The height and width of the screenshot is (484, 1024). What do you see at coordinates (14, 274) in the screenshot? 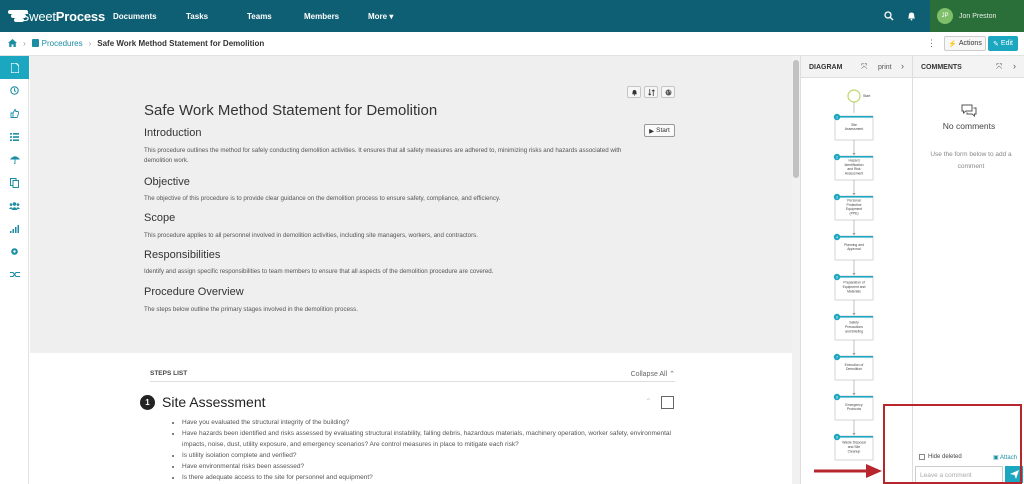
I see `sidebar-flow` at bounding box center [14, 274].